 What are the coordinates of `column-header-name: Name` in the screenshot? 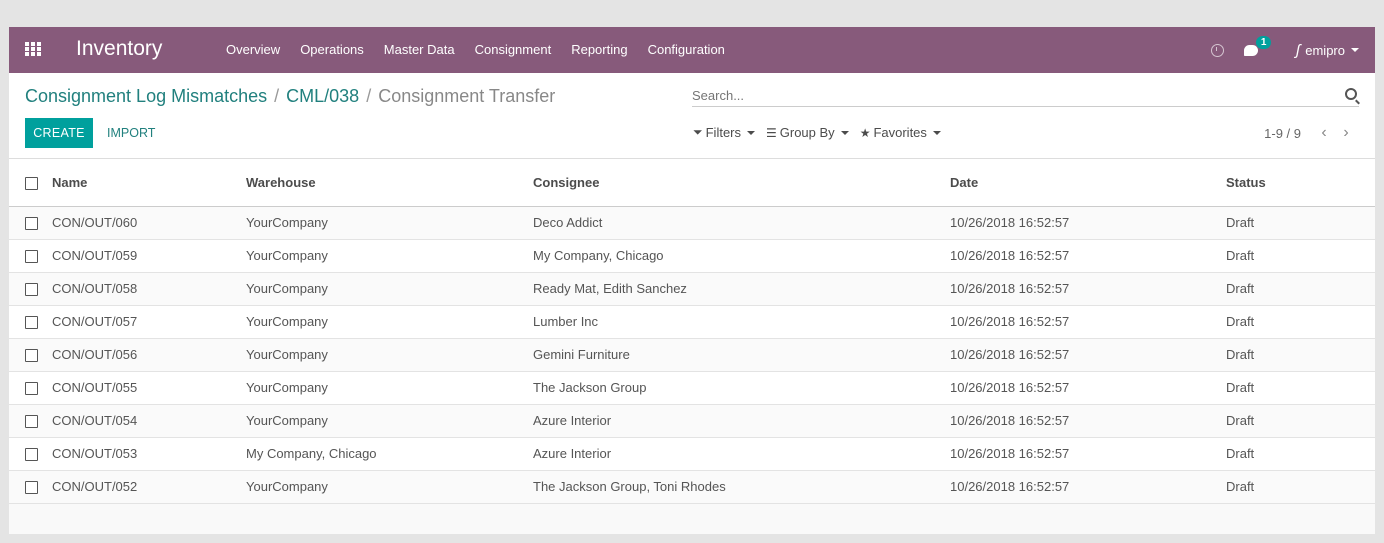 It's located at (149, 183).